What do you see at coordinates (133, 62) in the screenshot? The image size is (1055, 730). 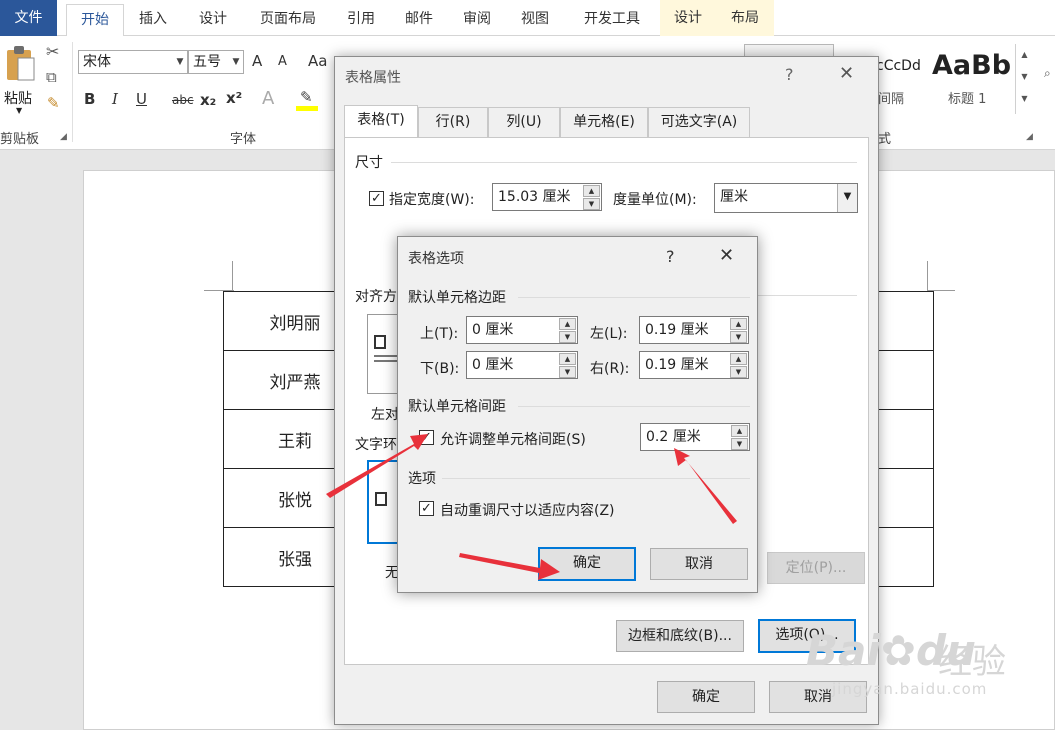 I see `font-name-select: 宋体 ▼` at bounding box center [133, 62].